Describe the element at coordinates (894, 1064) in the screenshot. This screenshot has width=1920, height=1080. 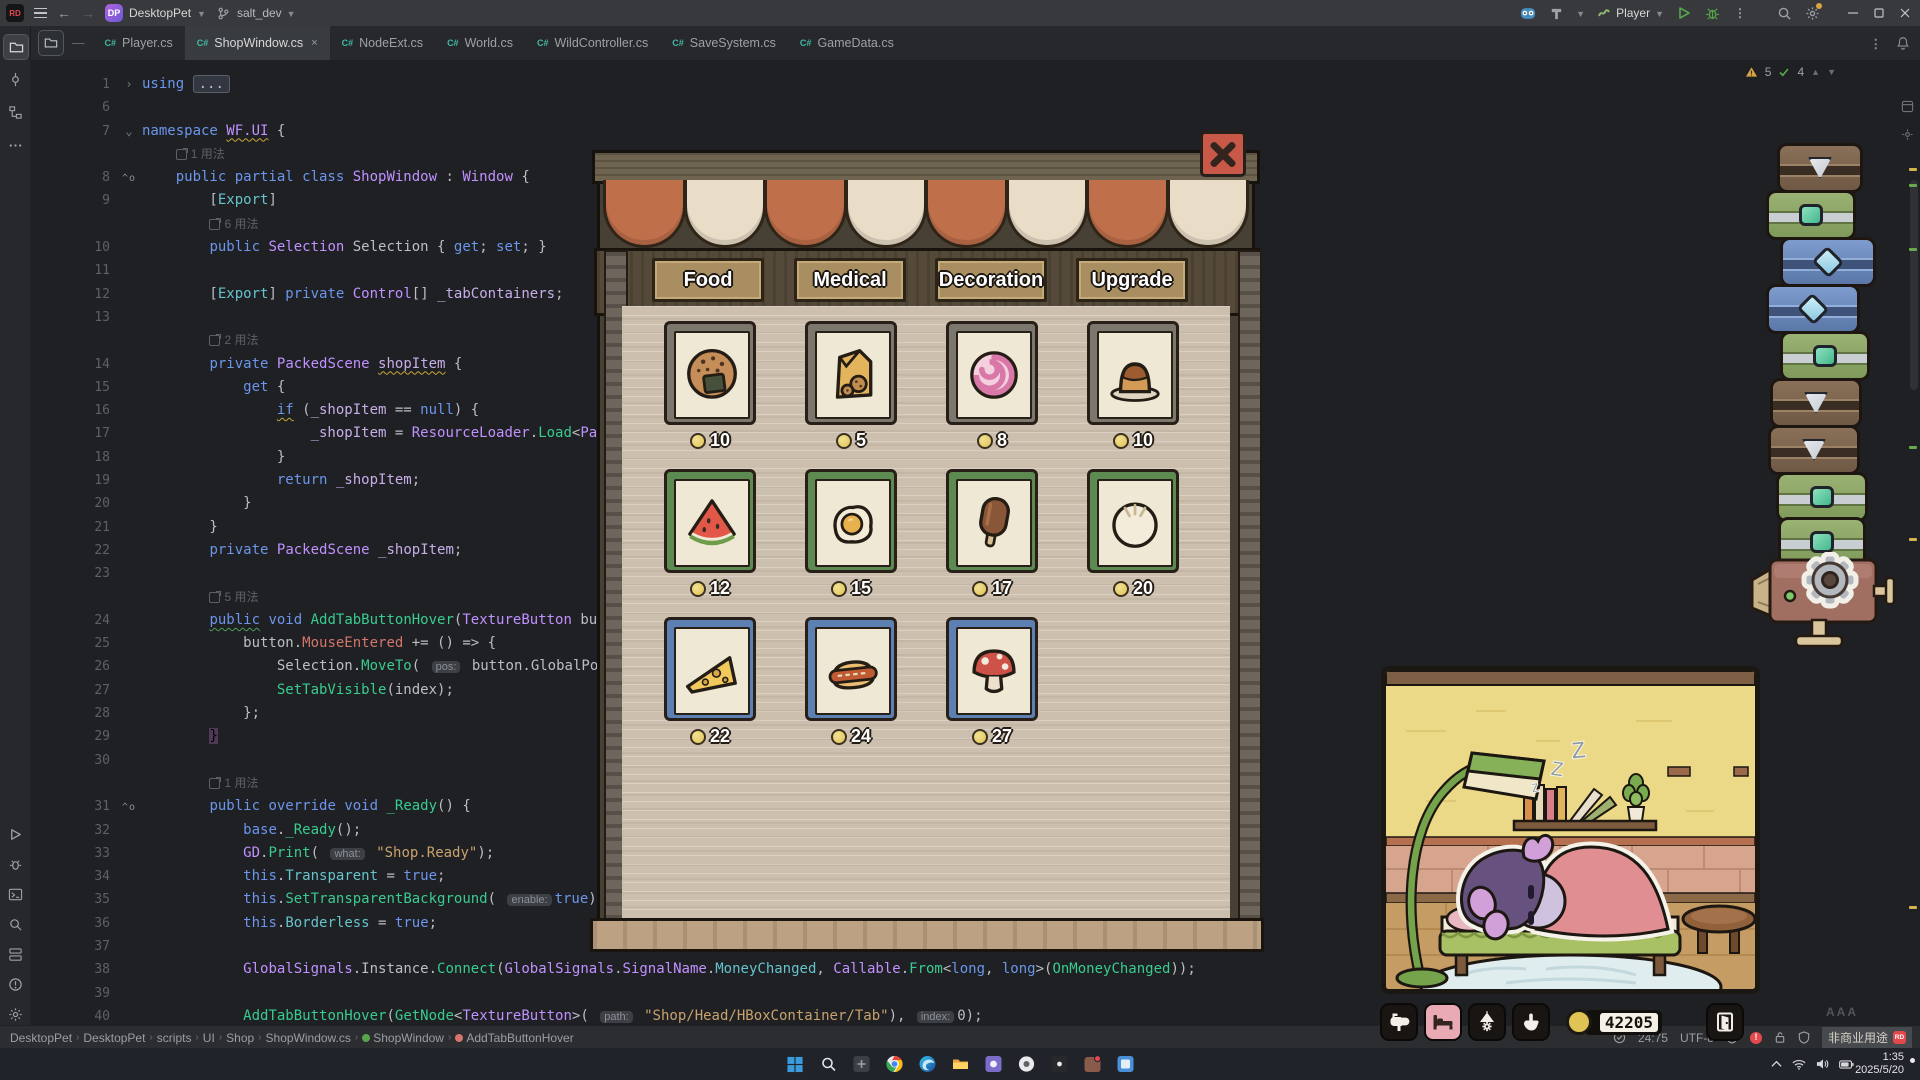
I see `taskbar-icon-chrome` at that location.